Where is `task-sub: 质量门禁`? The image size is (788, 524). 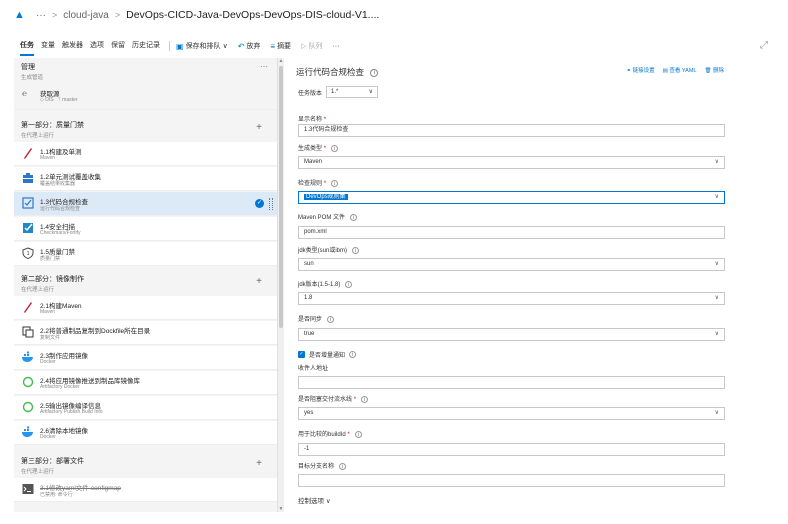
task-sub: 质量门禁 is located at coordinates (50, 259).